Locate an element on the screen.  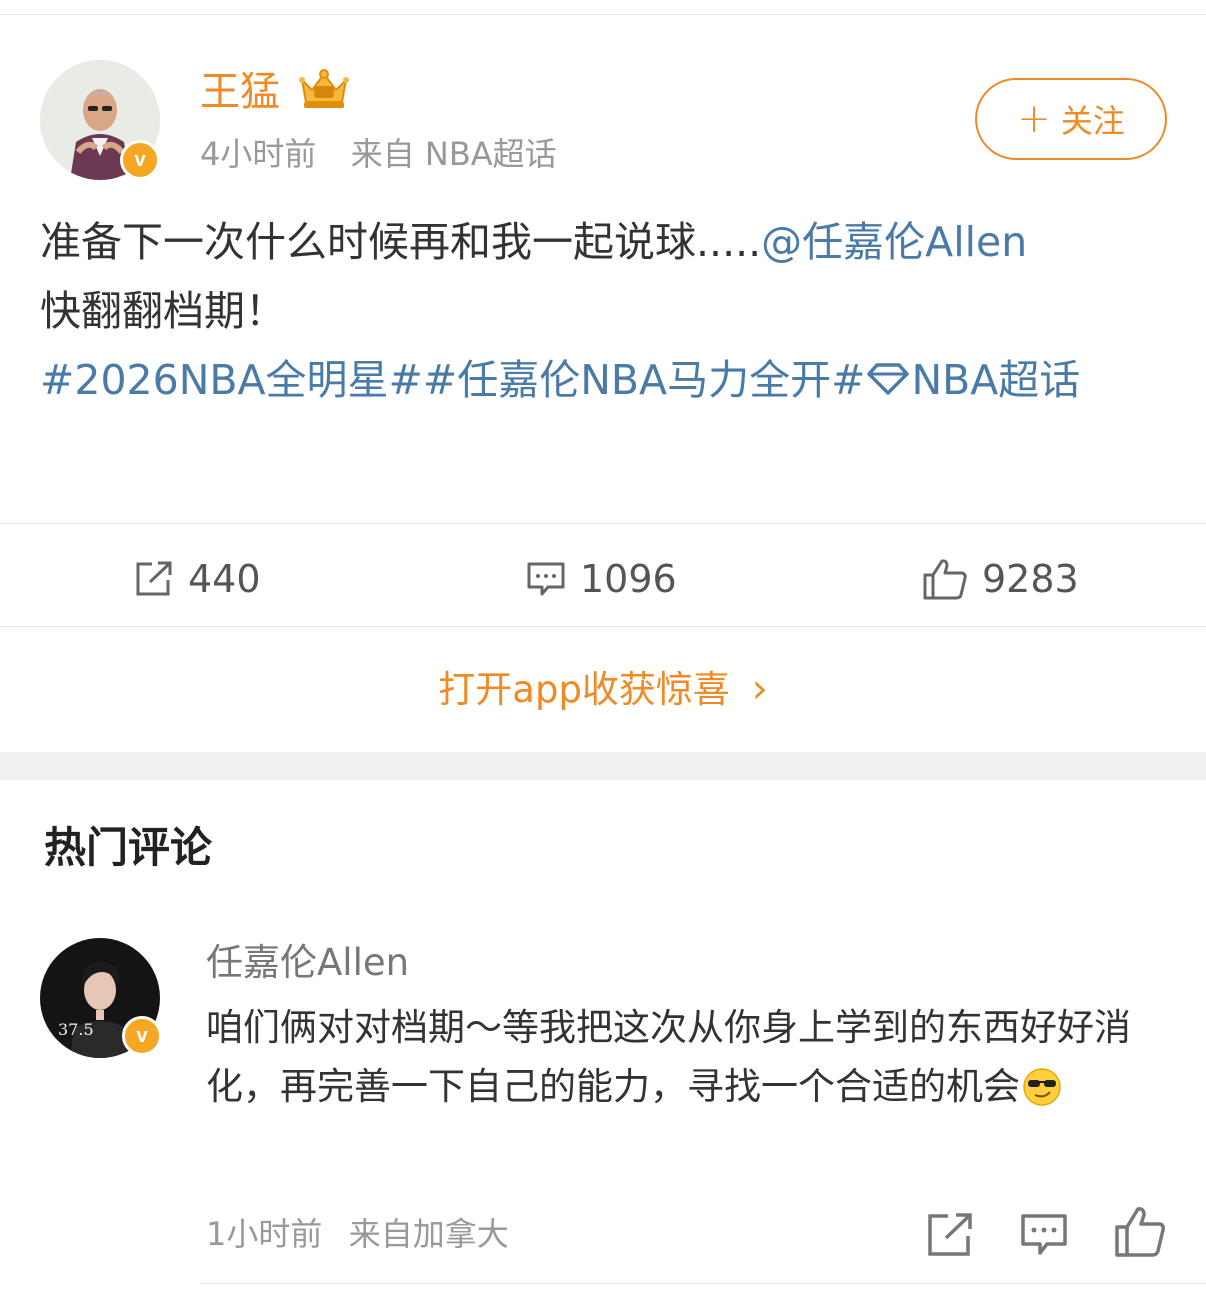
like-button: 9283 is located at coordinates (1000, 579).